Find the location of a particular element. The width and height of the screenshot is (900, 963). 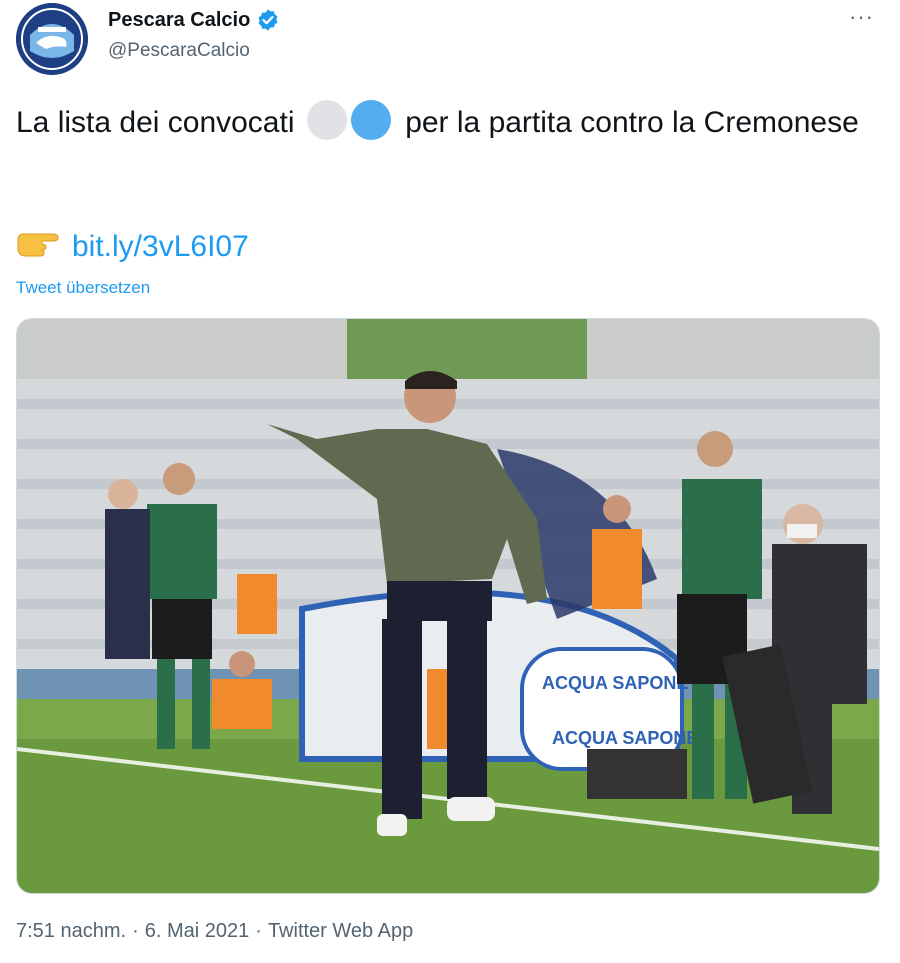

tweet-text-before: La lista dei convocati is located at coordinates (155, 122).